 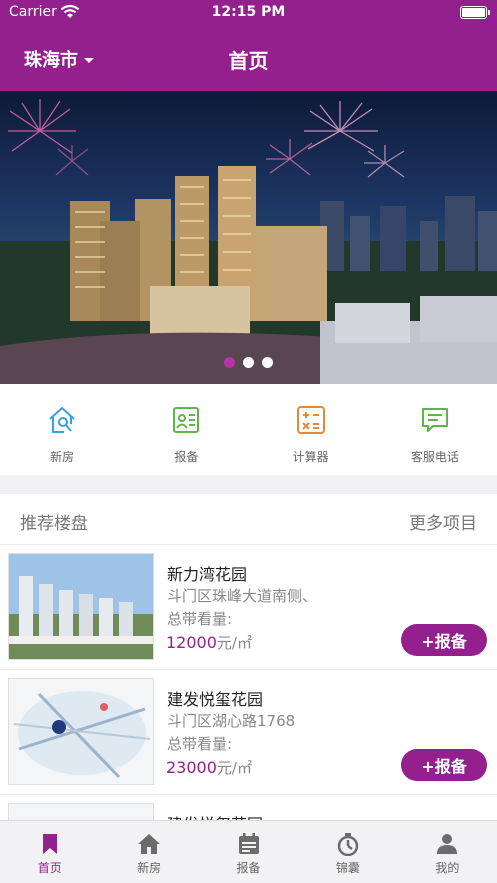 I want to click on tab-home: 首页, so click(x=49, y=852).